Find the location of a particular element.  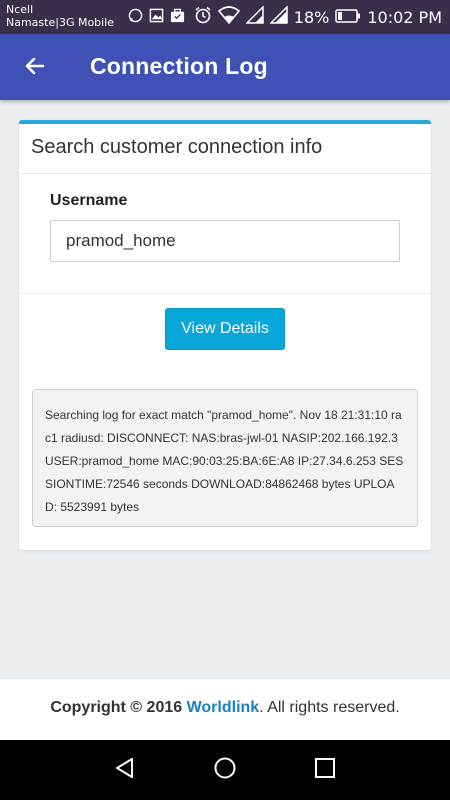

carrier-info: Ncell Namaste|3G Mobile is located at coordinates (60, 16).